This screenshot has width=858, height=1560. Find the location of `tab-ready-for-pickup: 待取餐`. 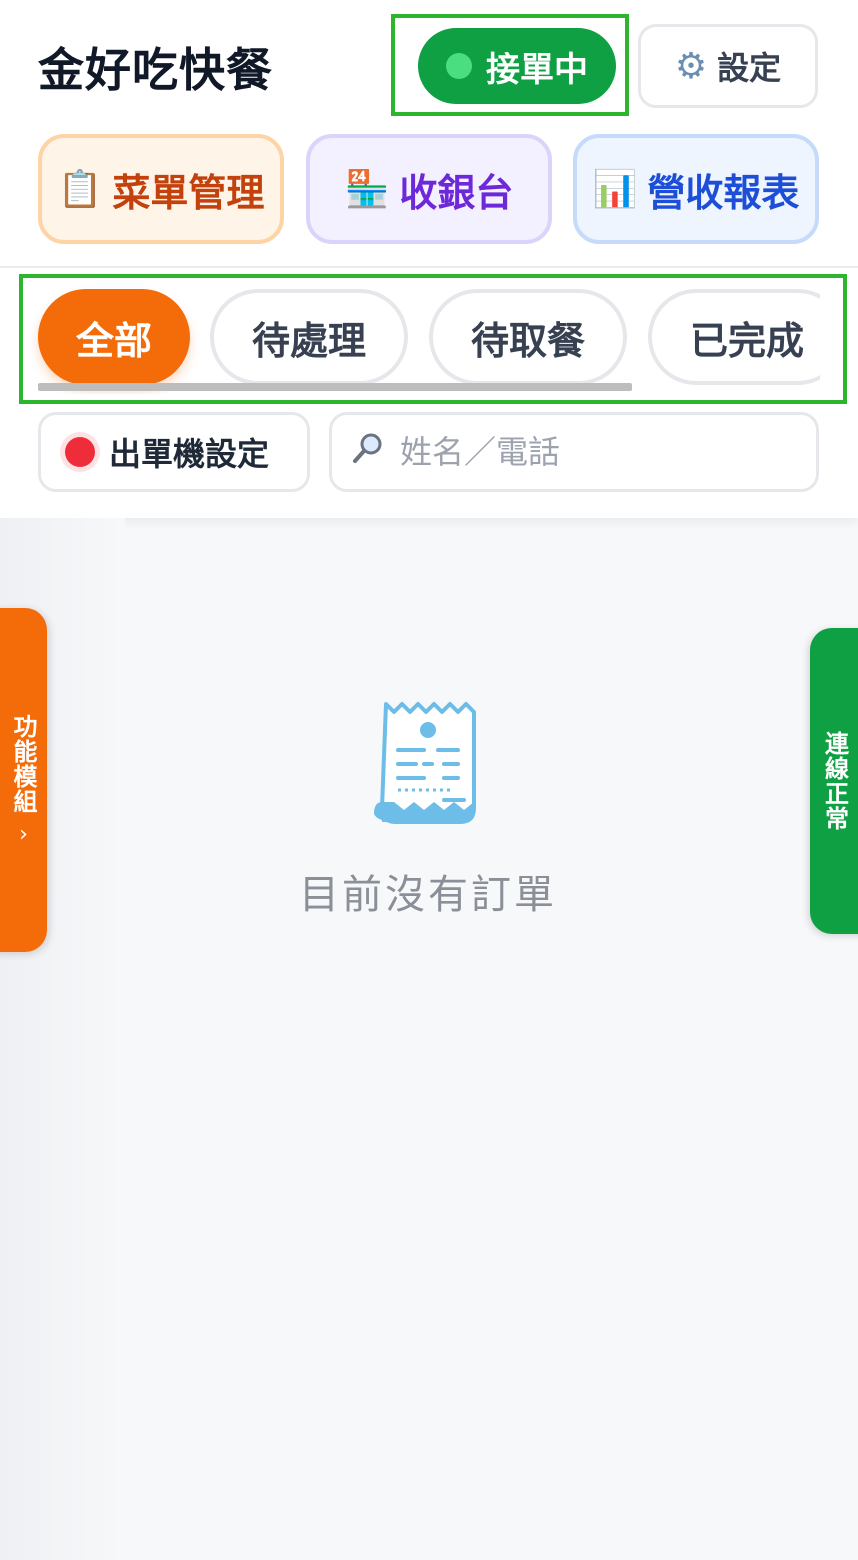

tab-ready-for-pickup: 待取餐 is located at coordinates (528, 337).